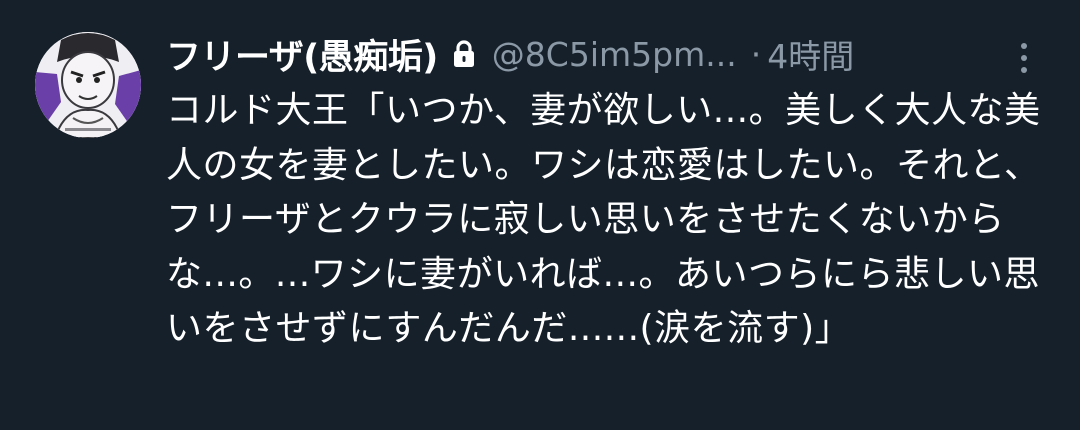 The image size is (1080, 430). I want to click on tweet-header: フリーザ(愚痴垢) @8C5im5pm... · 4時間, so click(606, 54).